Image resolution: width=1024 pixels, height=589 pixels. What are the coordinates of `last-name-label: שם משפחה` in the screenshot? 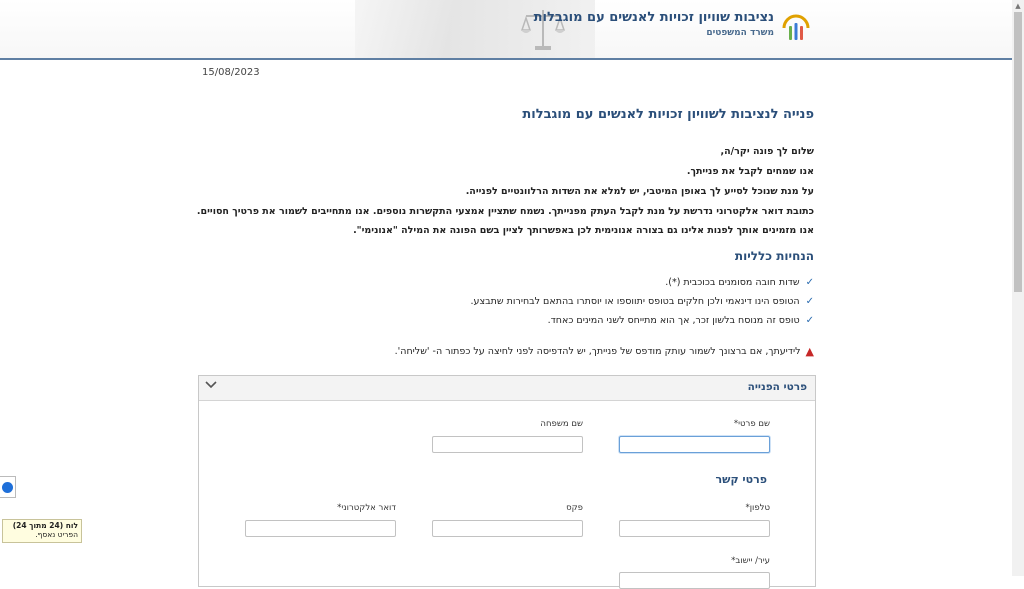 It's located at (561, 424).